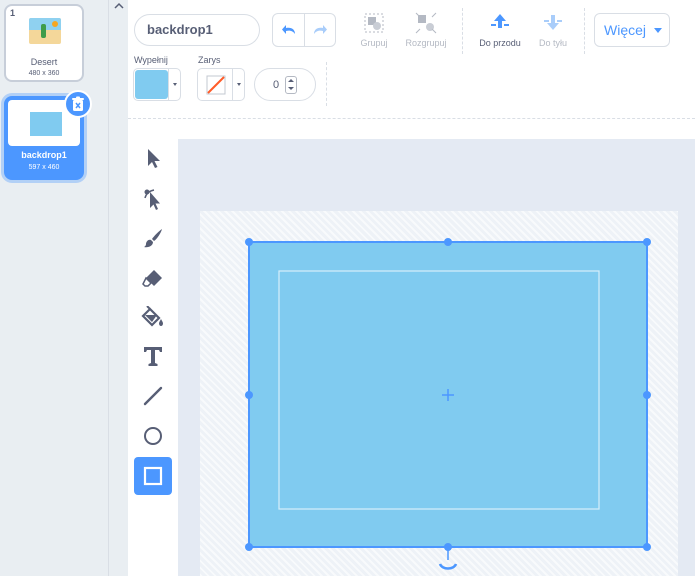  Describe the element at coordinates (13, 13) in the screenshot. I see `backdrop-number: 1` at that location.